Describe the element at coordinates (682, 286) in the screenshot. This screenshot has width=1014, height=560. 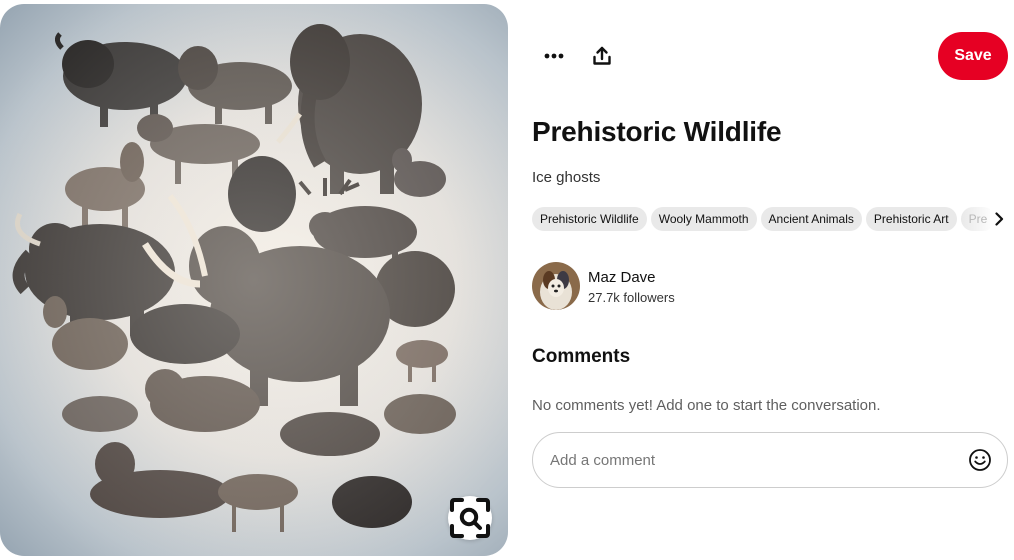
I see `creator-profile: Maz Dave 27.7k followers` at that location.